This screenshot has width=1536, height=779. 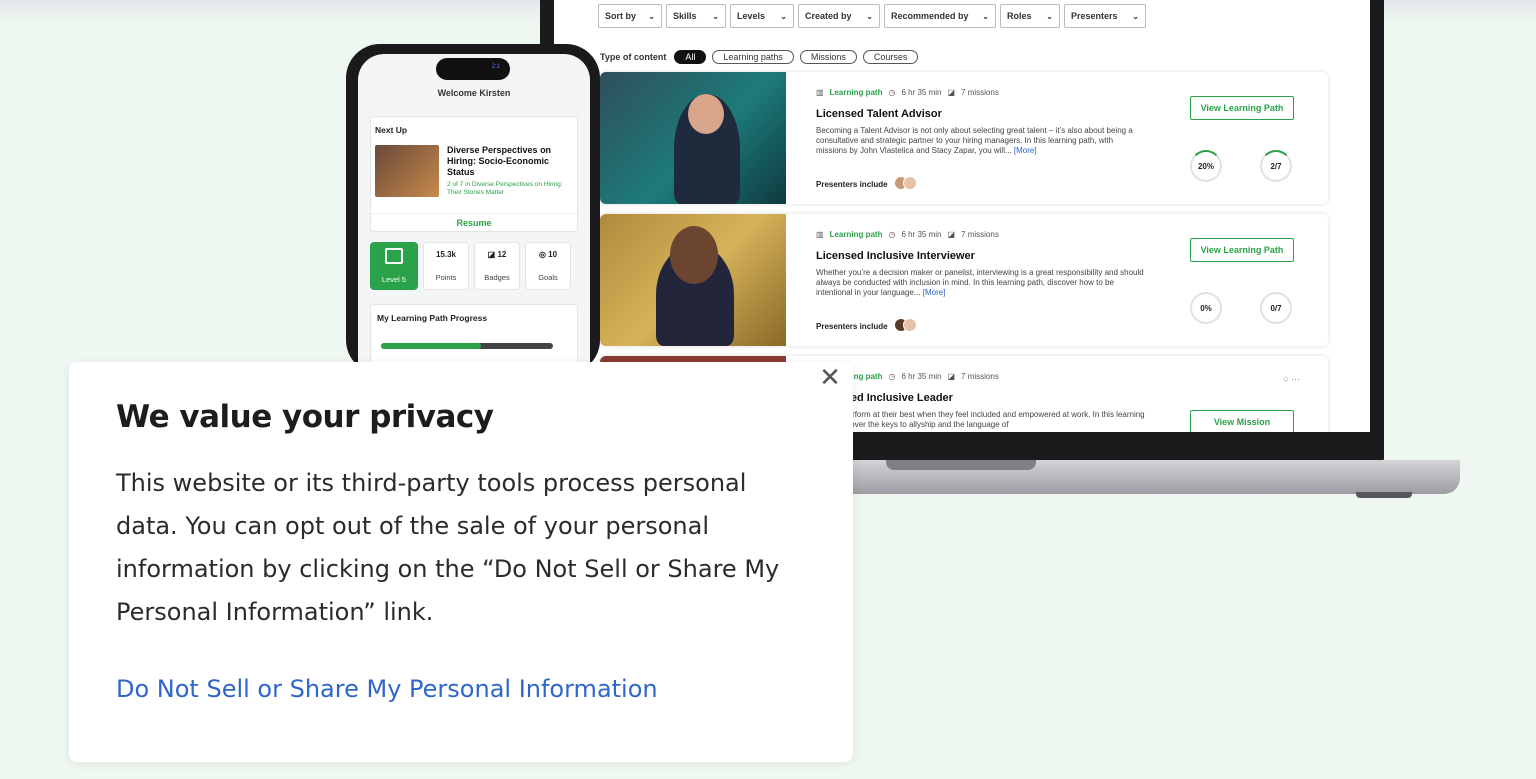 What do you see at coordinates (839, 16) in the screenshot?
I see `filter-created-by: Created by ⌄` at bounding box center [839, 16].